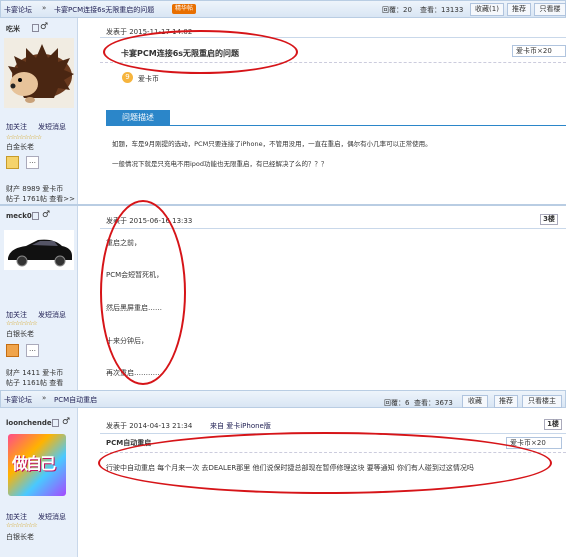  I want to click on post1-avatar, so click(39, 73).